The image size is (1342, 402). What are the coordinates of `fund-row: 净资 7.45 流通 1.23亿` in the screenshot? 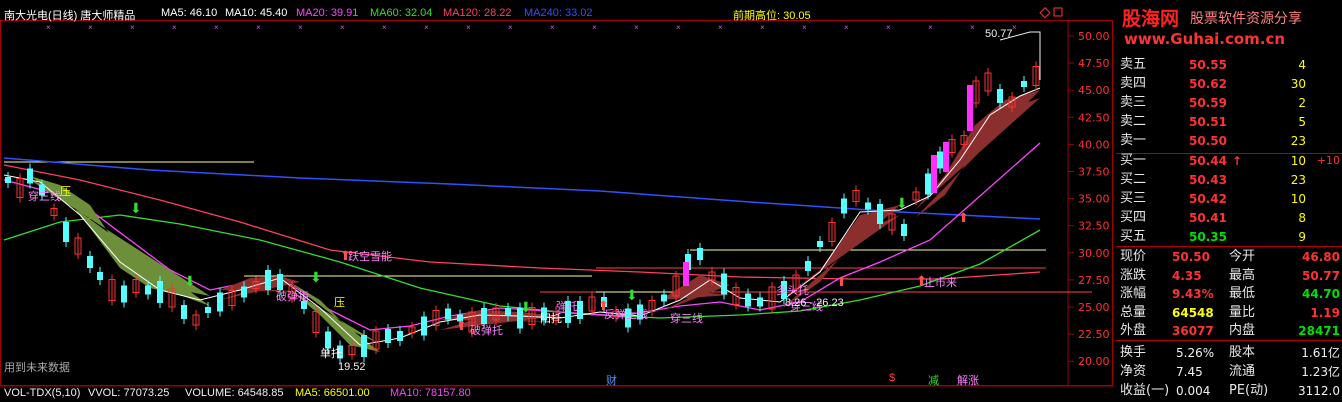 It's located at (1229, 372).